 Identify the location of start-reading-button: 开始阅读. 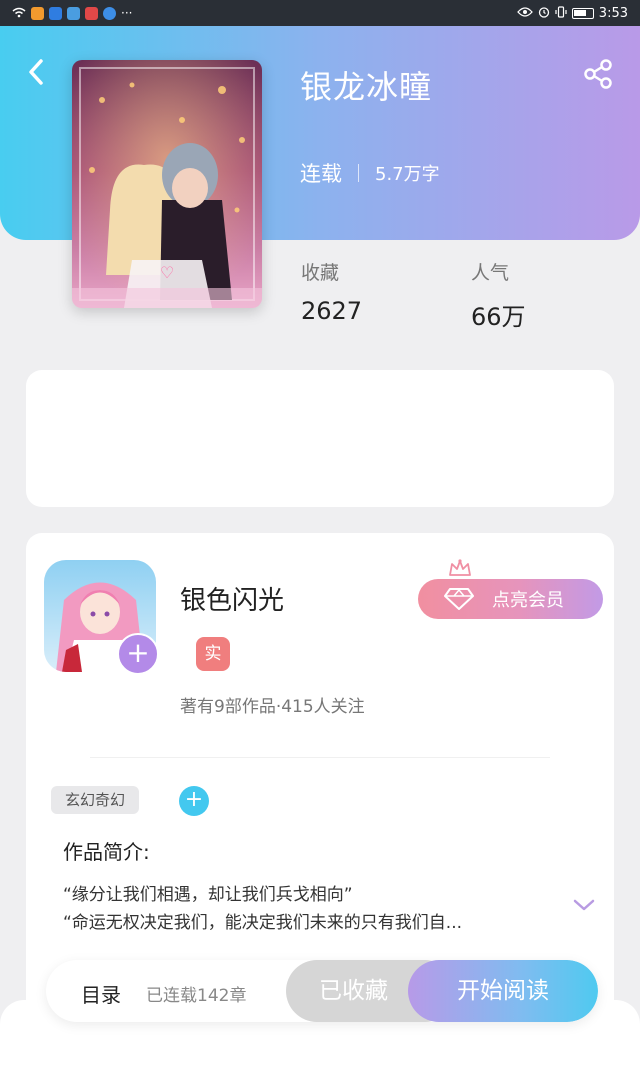
(503, 991).